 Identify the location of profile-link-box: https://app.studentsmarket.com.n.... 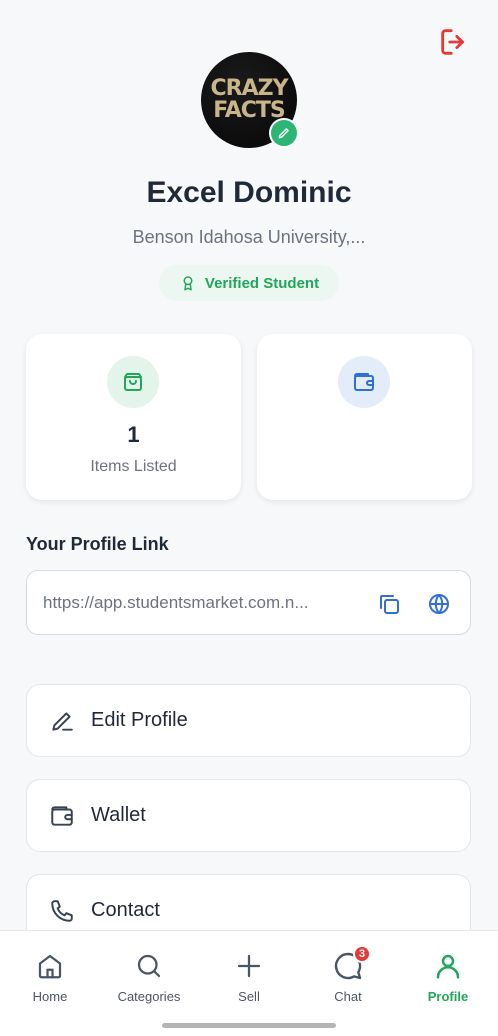
(248, 602).